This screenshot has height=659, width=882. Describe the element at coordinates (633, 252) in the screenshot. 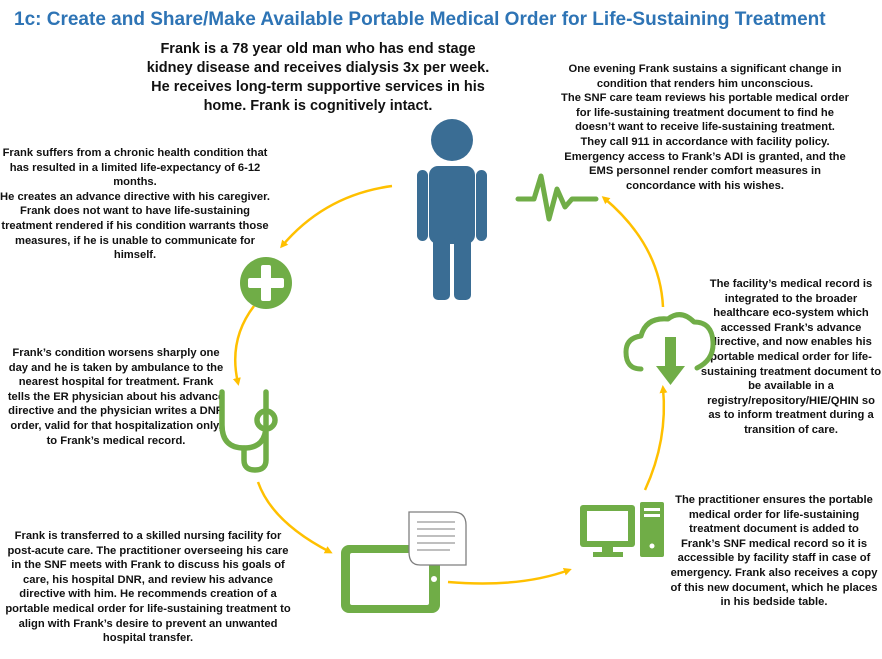

I see `arrow-cloud-to-heartbeat` at that location.